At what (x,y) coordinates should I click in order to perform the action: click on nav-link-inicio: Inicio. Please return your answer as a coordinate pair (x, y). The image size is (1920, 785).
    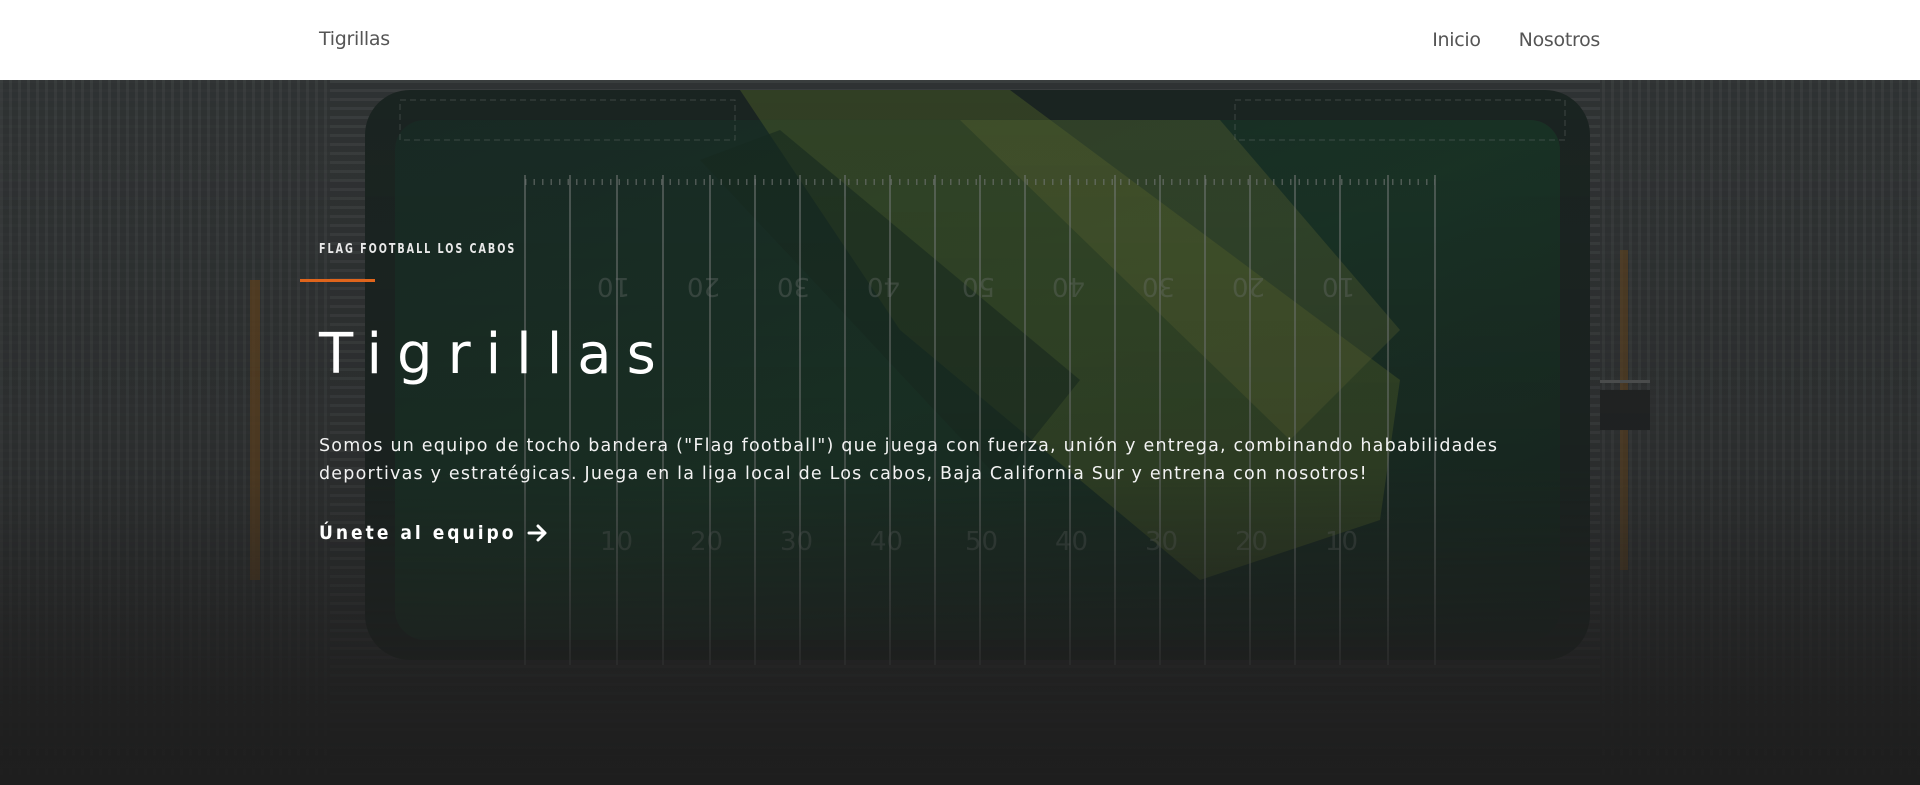
    Looking at the image, I should click on (1456, 40).